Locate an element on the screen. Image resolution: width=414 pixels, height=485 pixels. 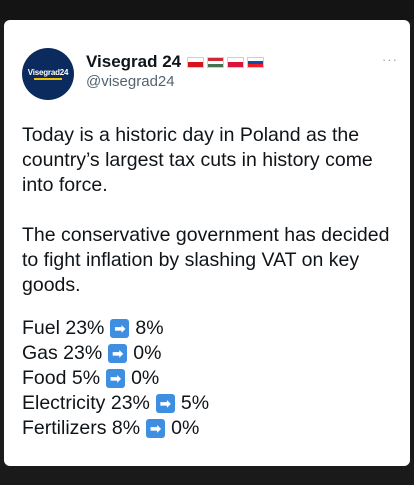
item-label: Food 5% is located at coordinates (61, 378).